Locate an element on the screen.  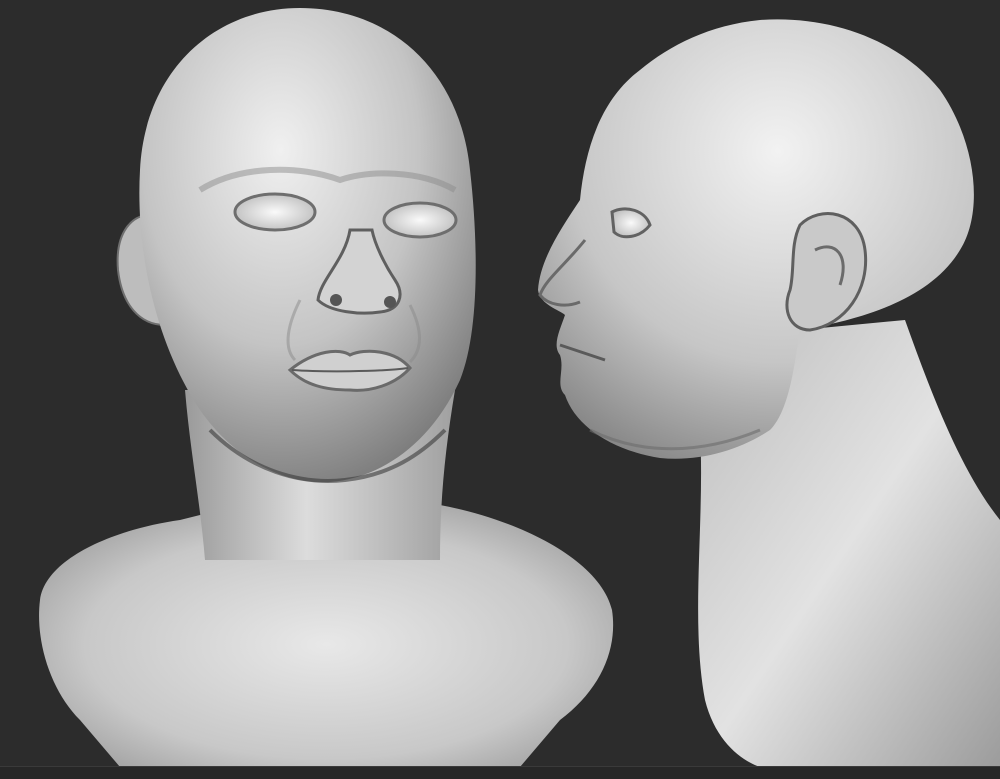
viewport-bottom-strip is located at coordinates (500, 772).